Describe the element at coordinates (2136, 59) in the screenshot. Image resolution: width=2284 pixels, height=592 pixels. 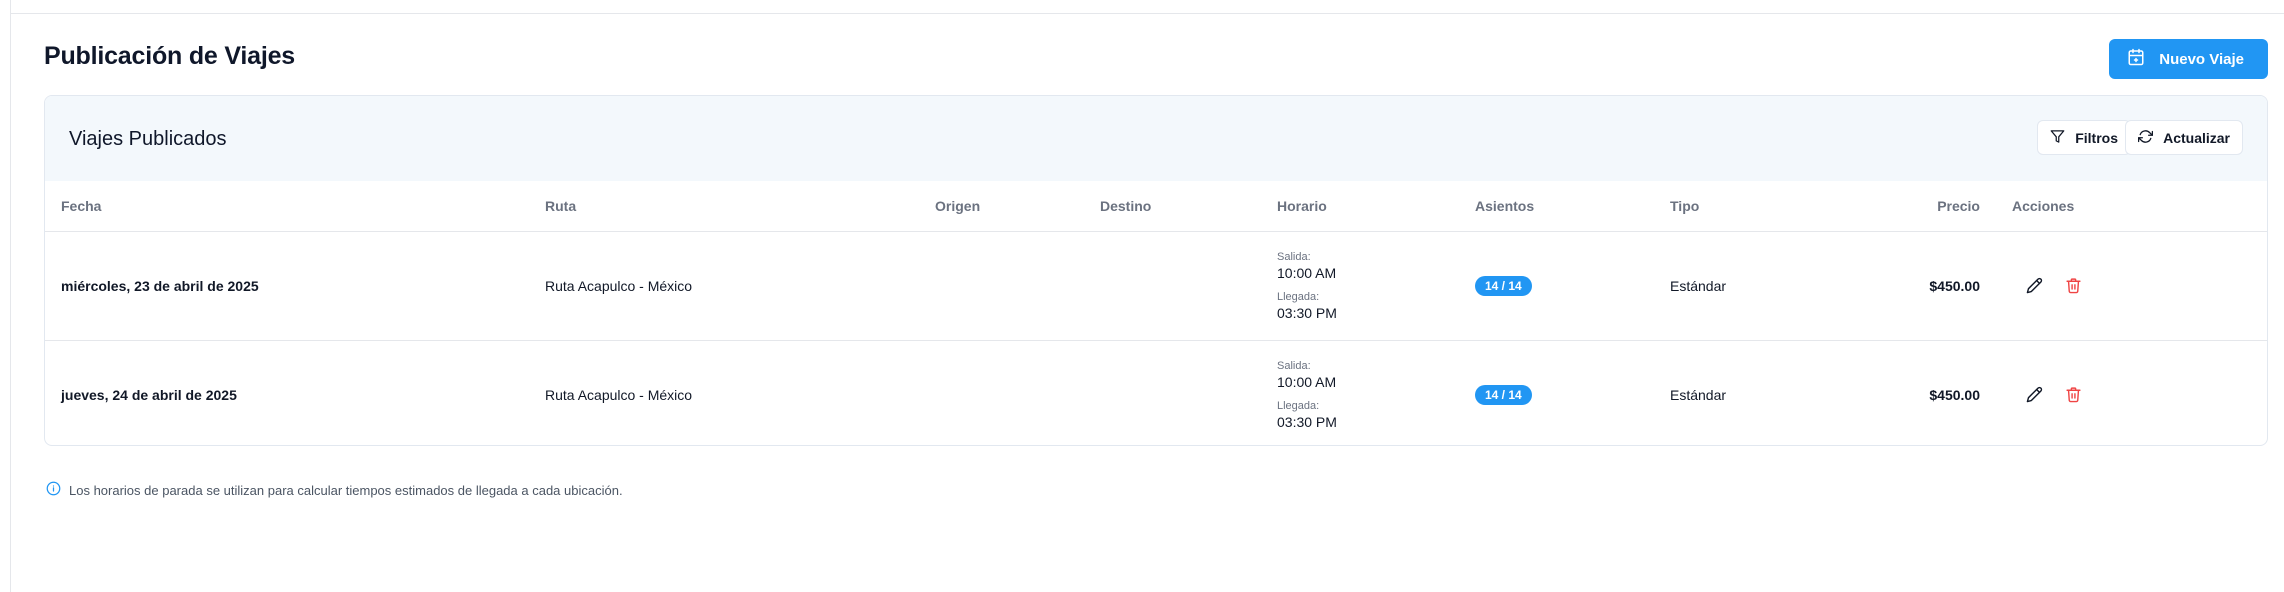
I see `calendar-plus-icon` at that location.